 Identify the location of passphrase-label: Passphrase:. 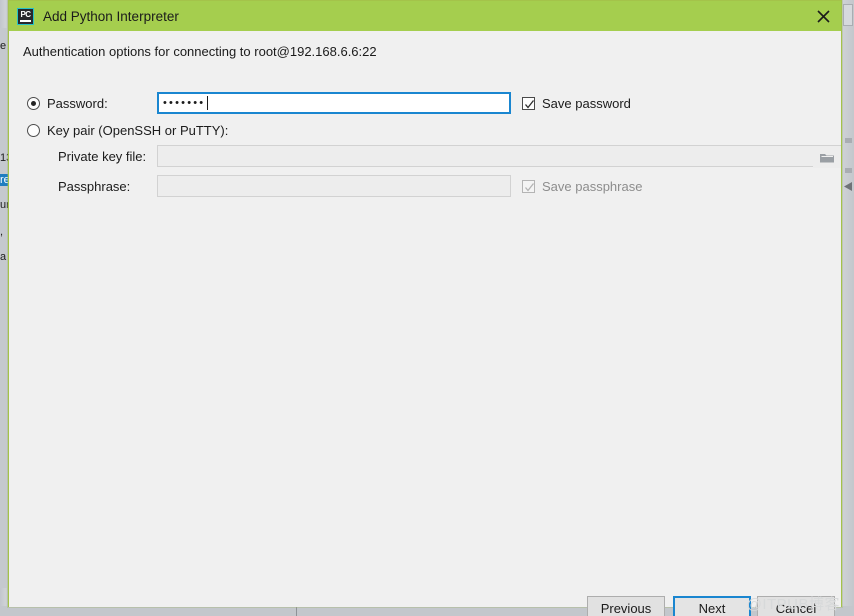
(94, 186).